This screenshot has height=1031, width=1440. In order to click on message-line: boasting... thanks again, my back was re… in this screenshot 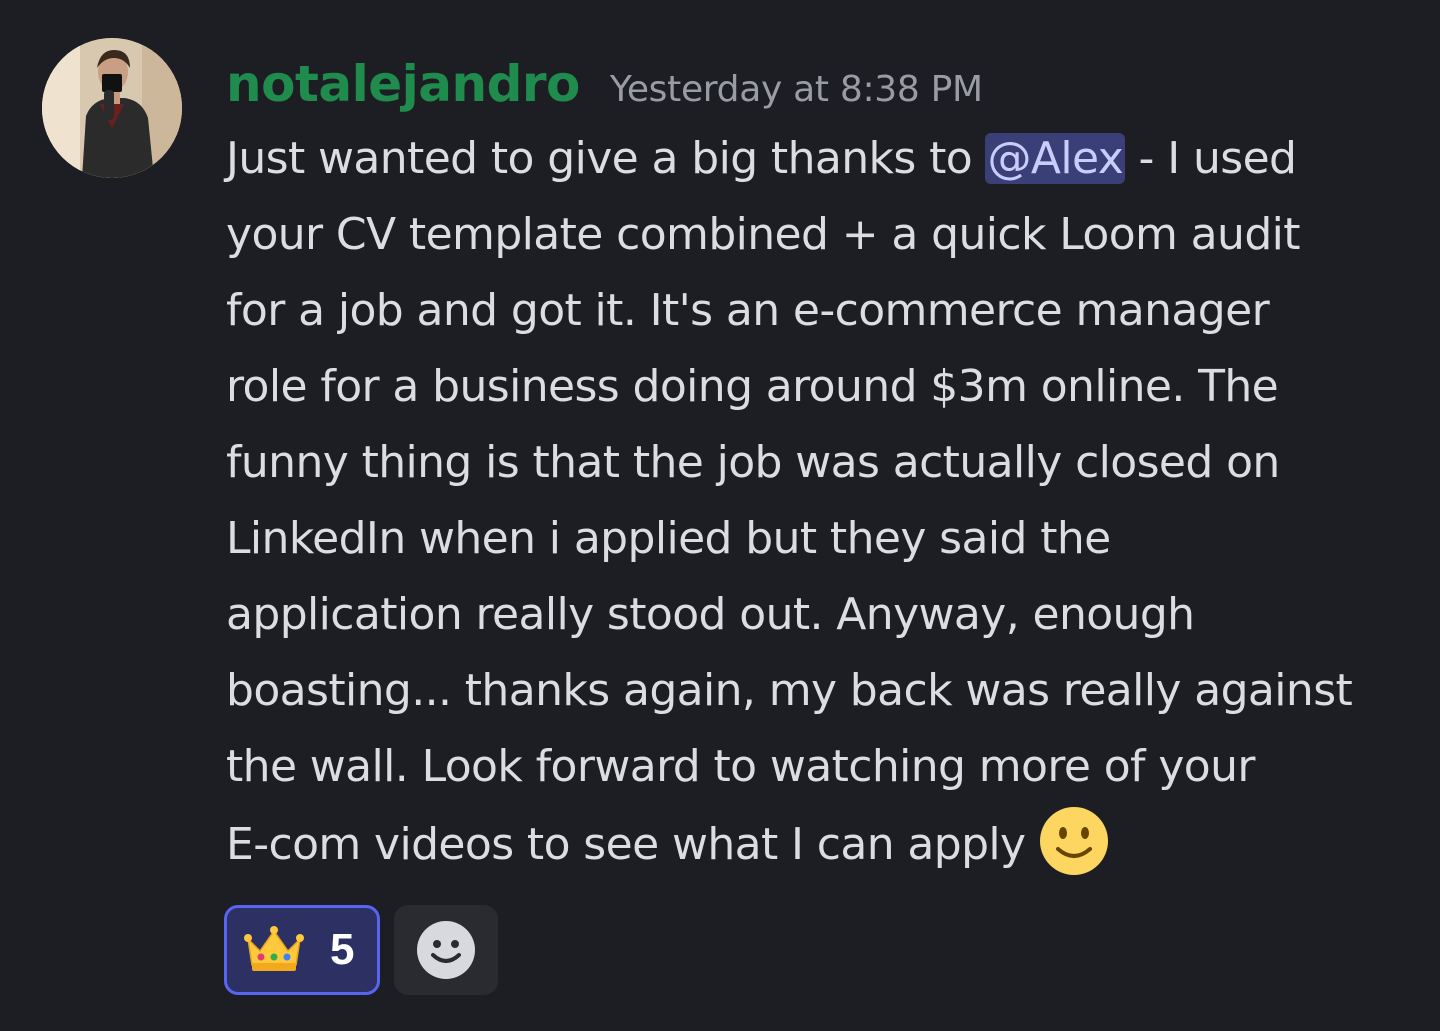, I will do `click(789, 690)`.